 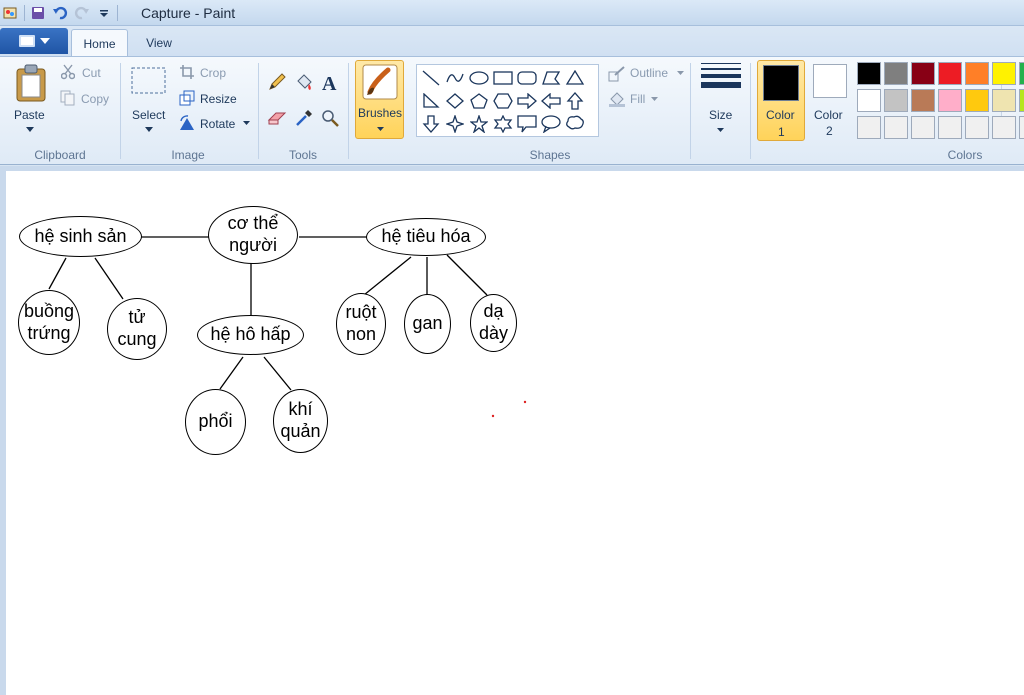 I want to click on paint-menu-button, so click(x=34, y=41).